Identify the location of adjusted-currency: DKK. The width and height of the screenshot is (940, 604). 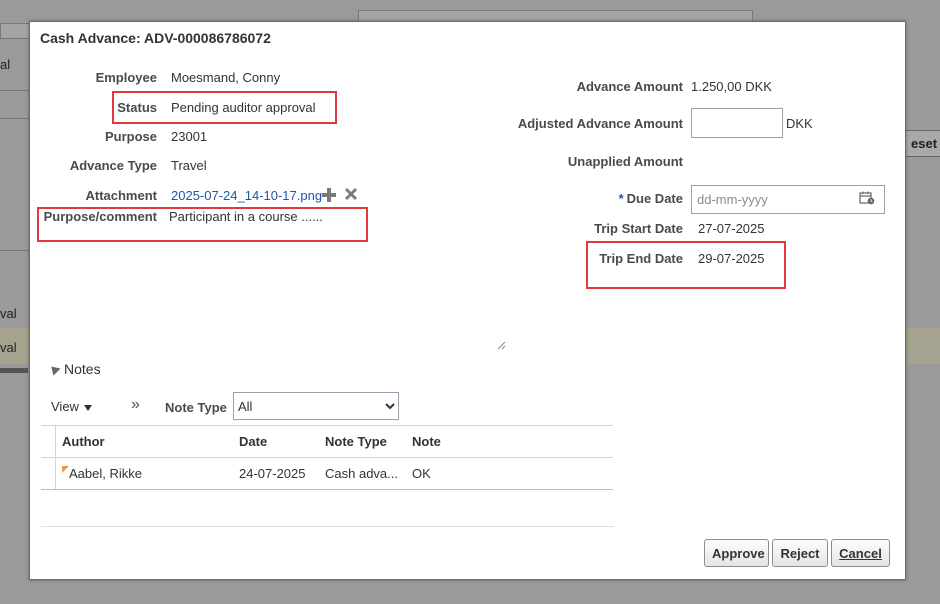
(799, 123).